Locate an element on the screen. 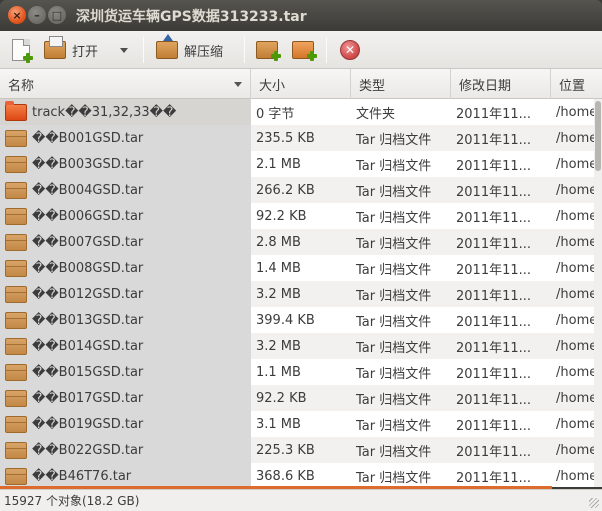  cell-name: track��31,32,33�� is located at coordinates (125, 112).